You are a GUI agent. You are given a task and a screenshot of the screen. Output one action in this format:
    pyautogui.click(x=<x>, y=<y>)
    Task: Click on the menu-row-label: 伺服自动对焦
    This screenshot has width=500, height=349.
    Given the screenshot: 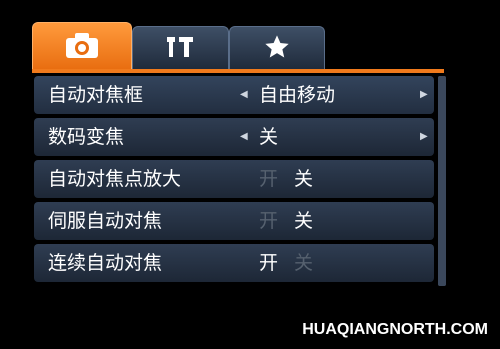 What is the action you would take?
    pyautogui.click(x=105, y=221)
    